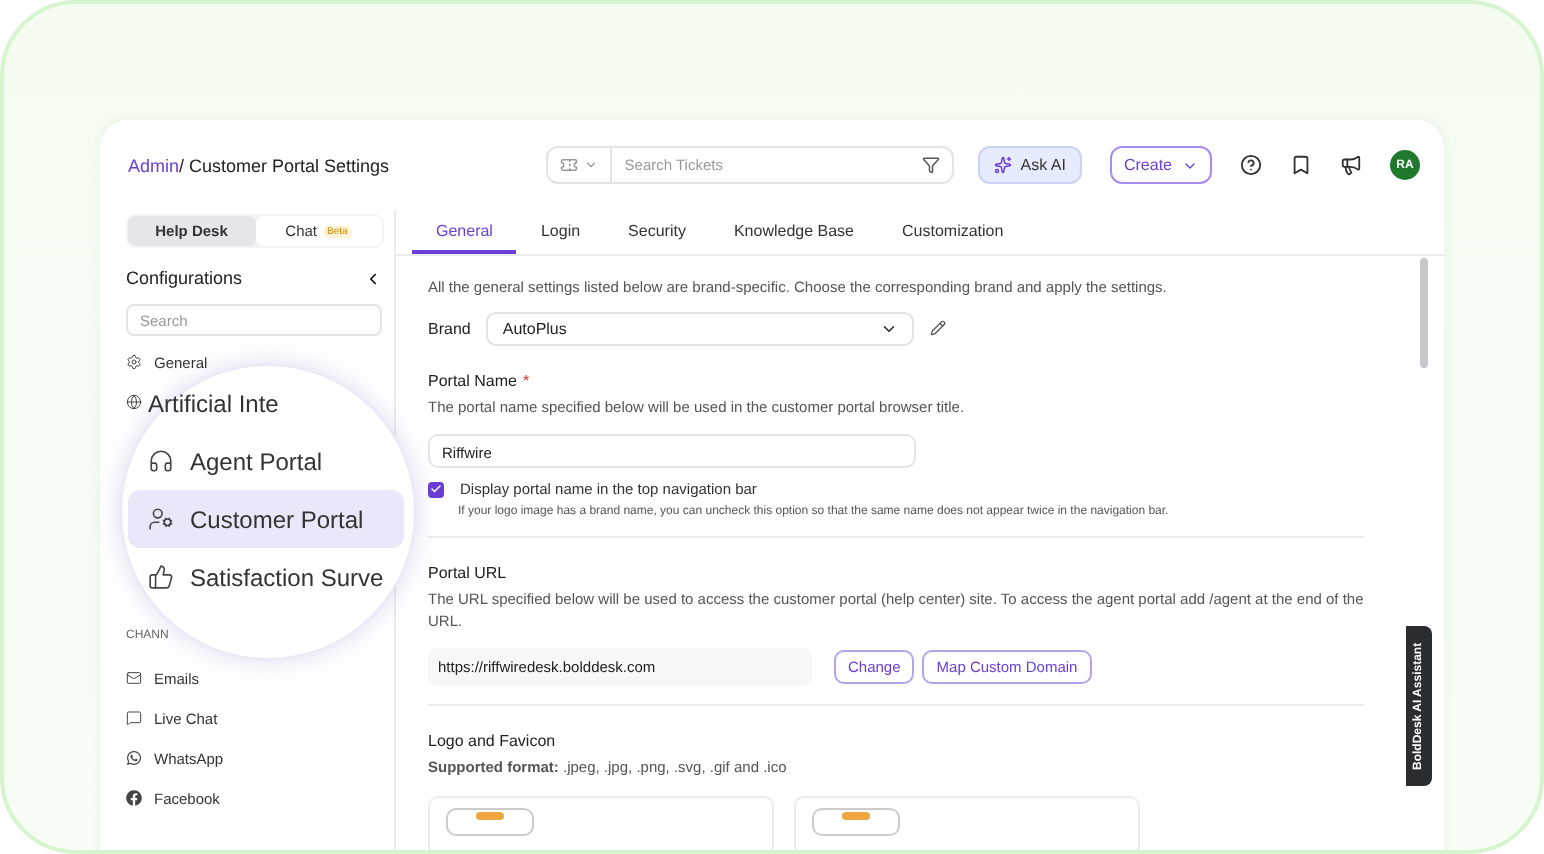 The image size is (1544, 854). I want to click on sidebar-item: Agent Portal, so click(266, 461).